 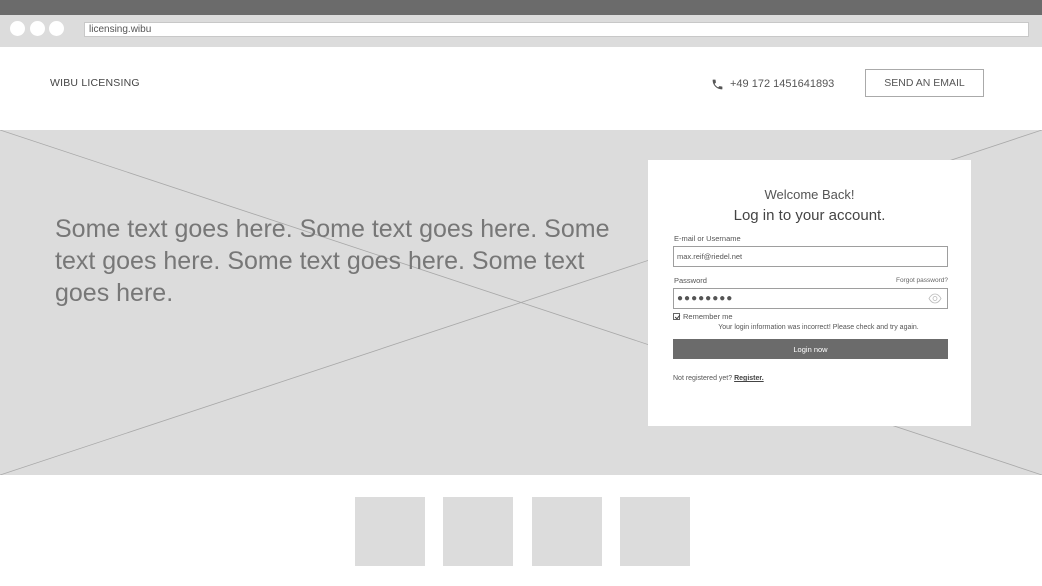 I want to click on login-title: Log in to your account., so click(x=809, y=215).